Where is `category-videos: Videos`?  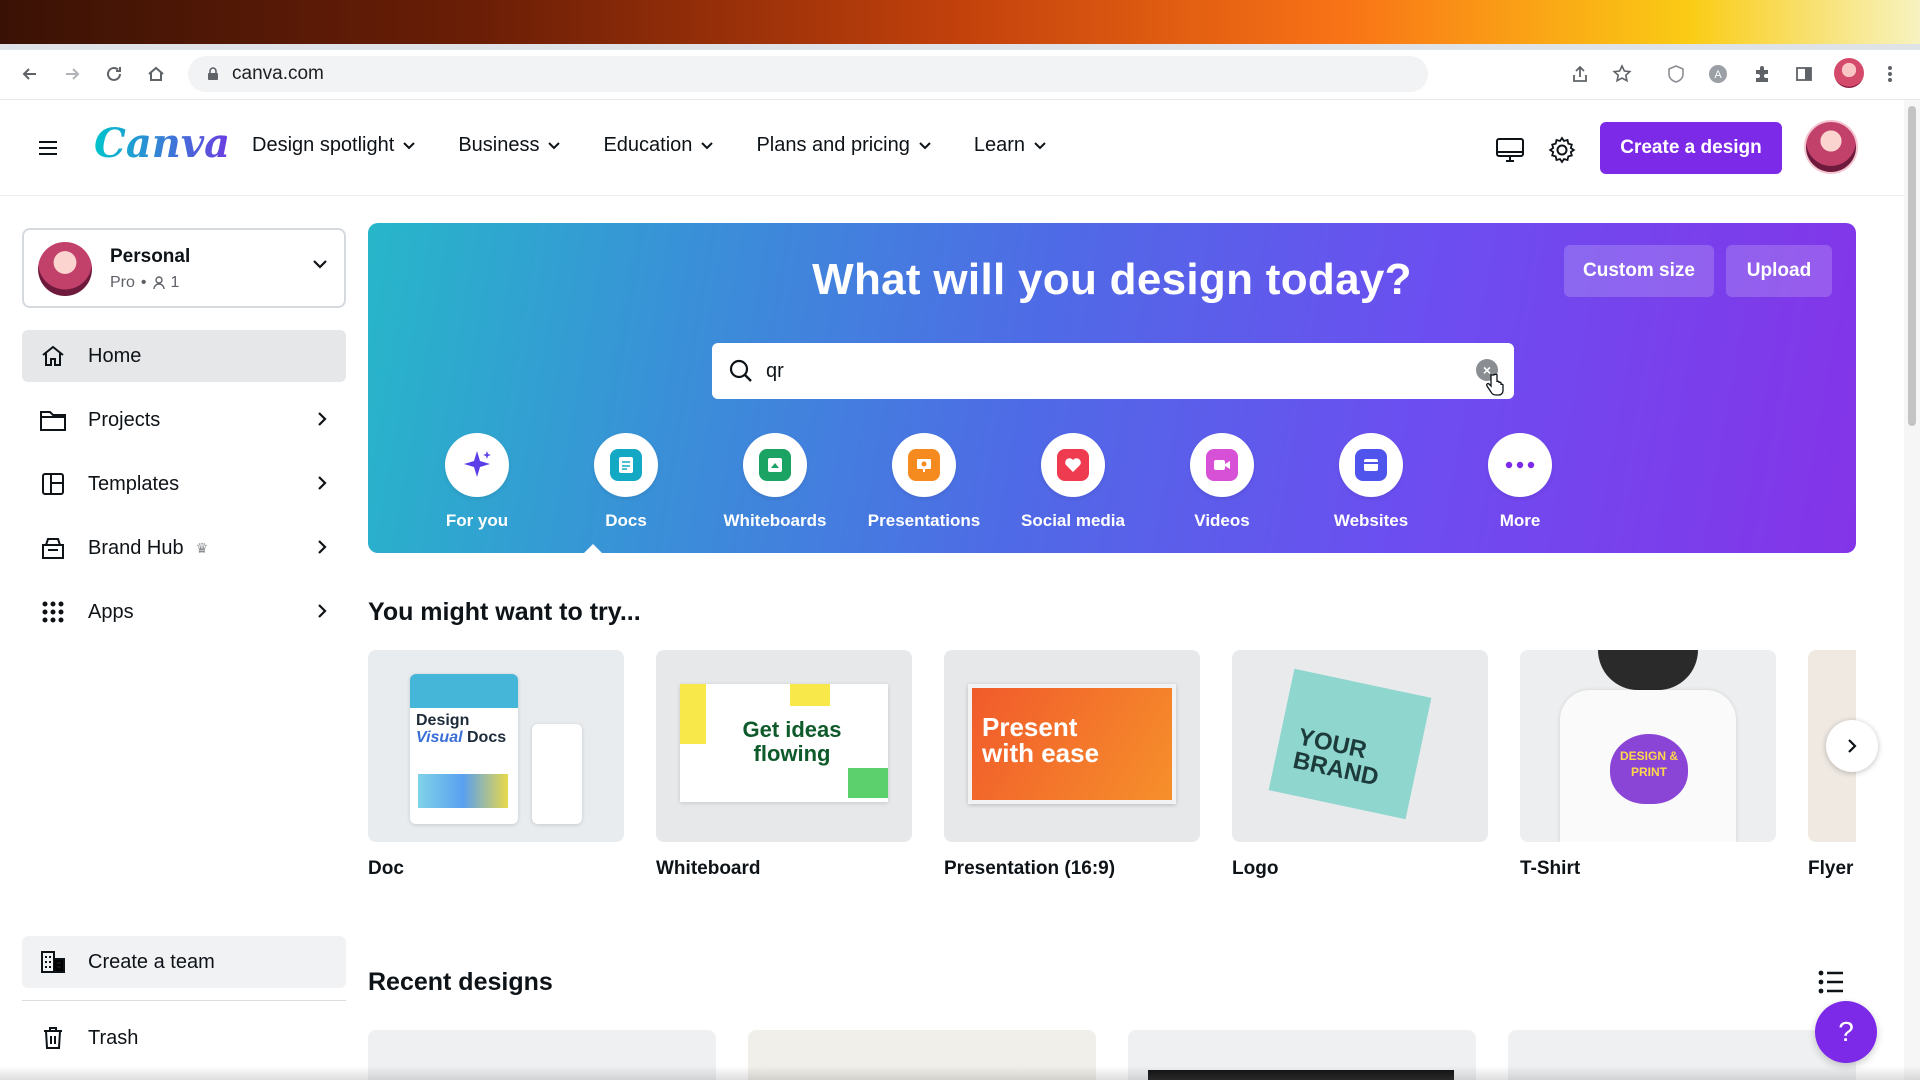
category-videos: Videos is located at coordinates (1222, 482).